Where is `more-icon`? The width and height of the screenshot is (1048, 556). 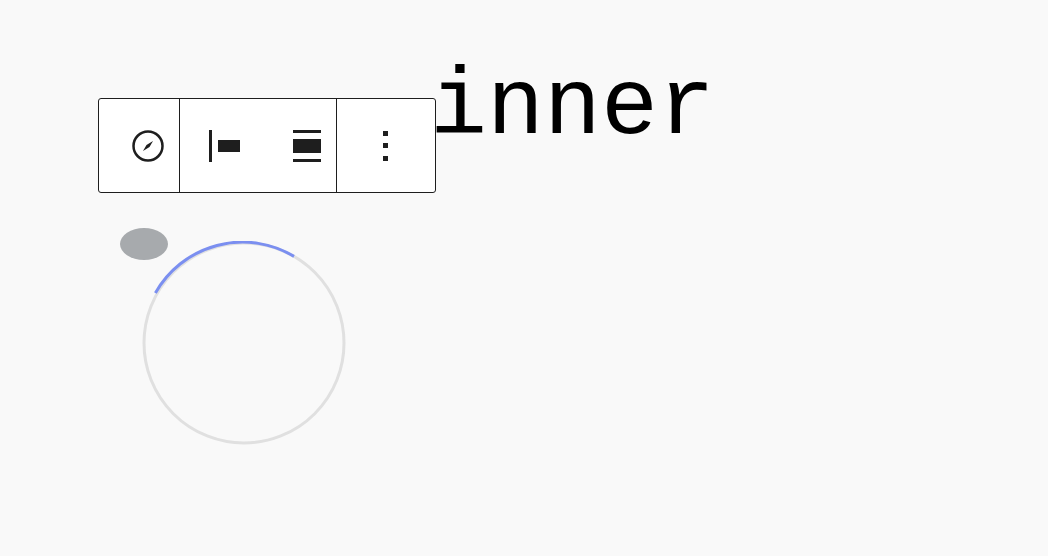
more-icon is located at coordinates (386, 145).